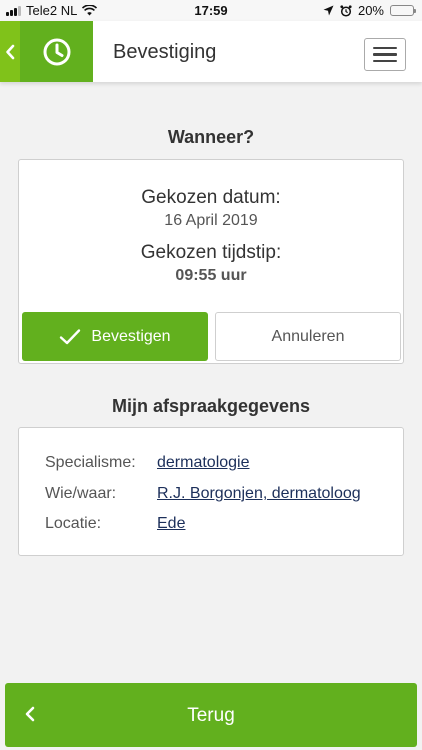 The height and width of the screenshot is (750, 422). Describe the element at coordinates (346, 10) in the screenshot. I see `alarm-icon` at that location.